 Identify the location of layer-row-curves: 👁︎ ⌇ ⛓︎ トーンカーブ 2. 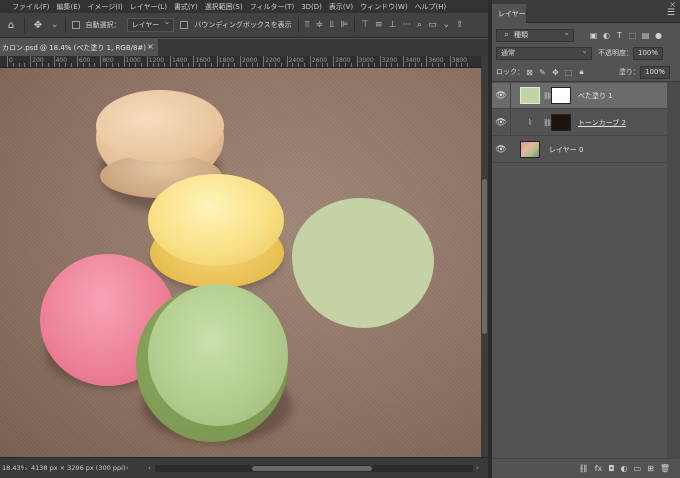
(579, 122).